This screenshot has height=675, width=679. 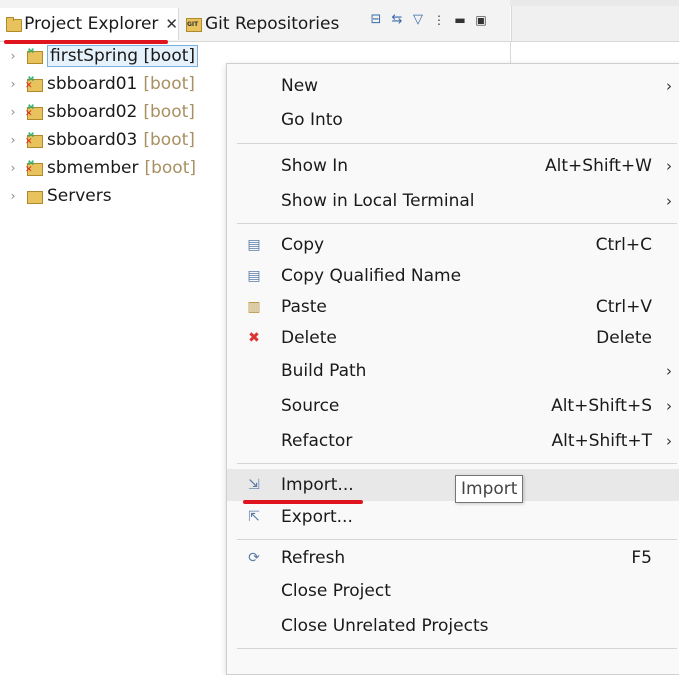 I want to click on project-icon: M, so click(x=34, y=56).